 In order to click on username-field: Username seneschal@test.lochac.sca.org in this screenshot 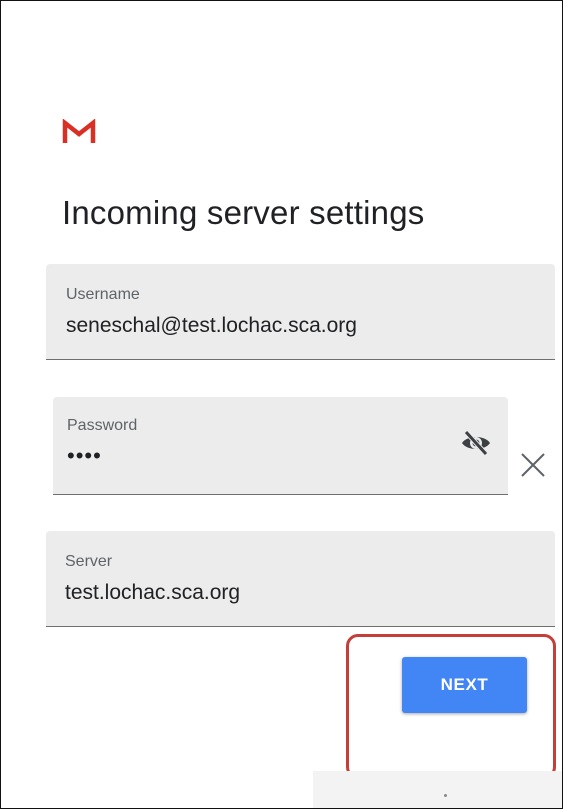, I will do `click(300, 312)`.